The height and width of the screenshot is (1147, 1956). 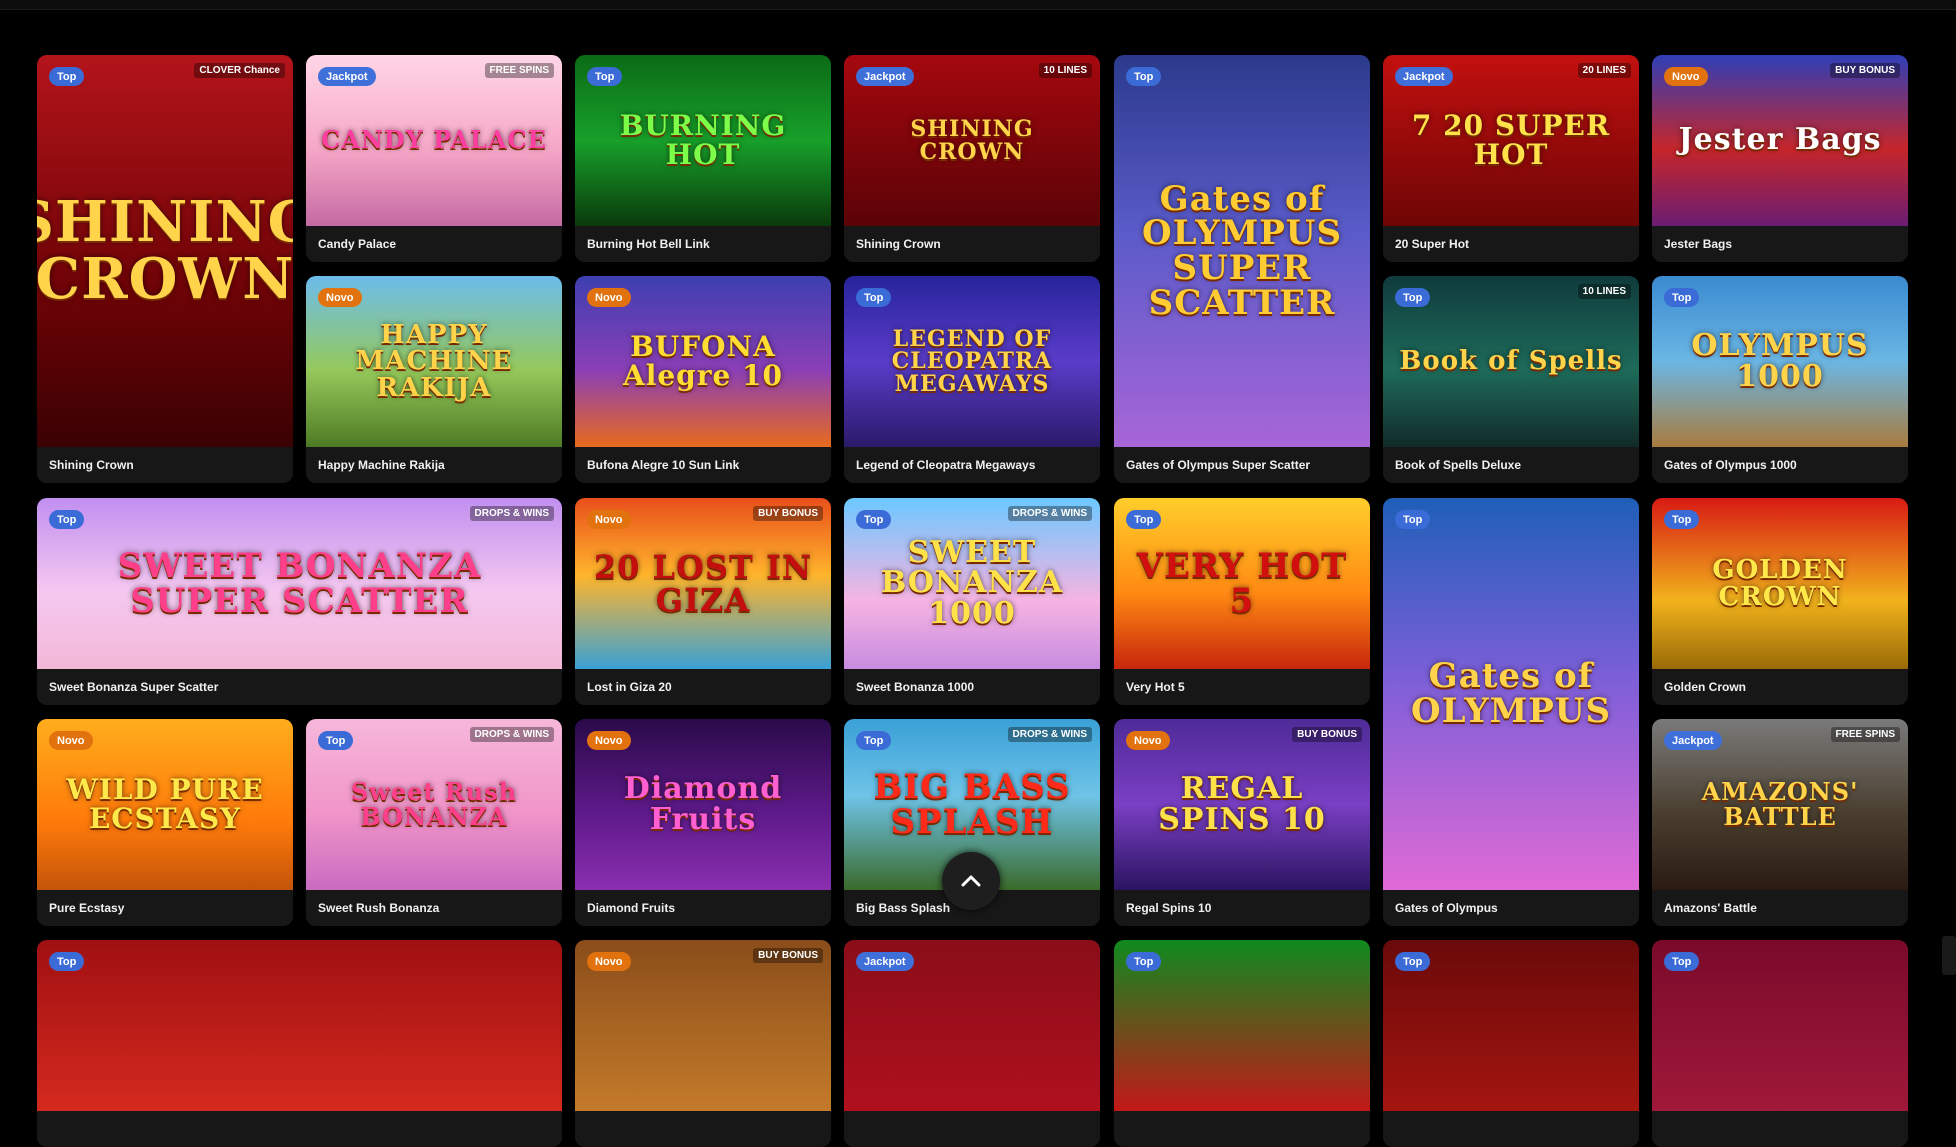 What do you see at coordinates (971, 881) in the screenshot?
I see `scroll-to-top-button` at bounding box center [971, 881].